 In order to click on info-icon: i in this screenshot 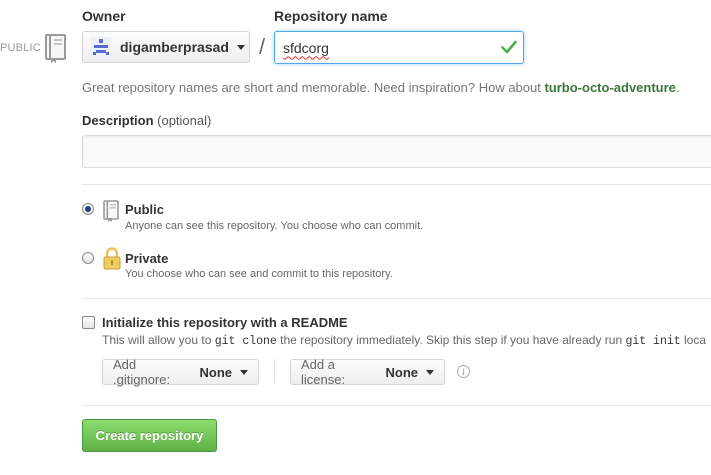, I will do `click(463, 371)`.